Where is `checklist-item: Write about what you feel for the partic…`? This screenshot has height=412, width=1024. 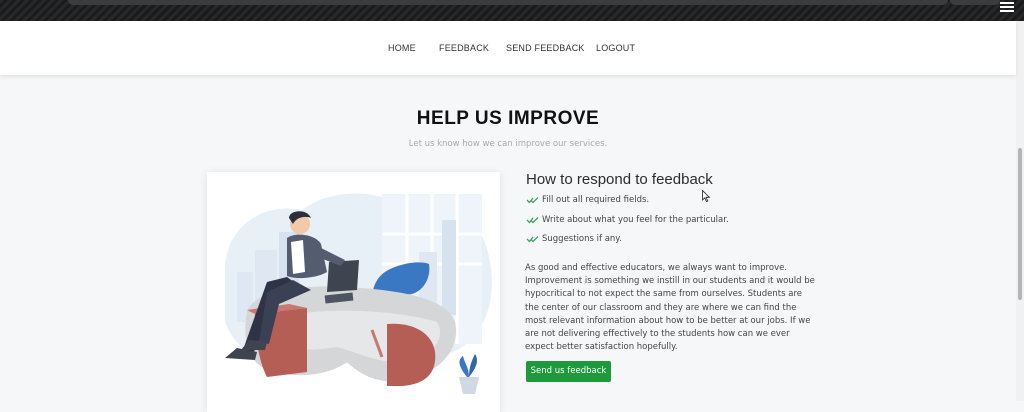
checklist-item: Write about what you feel for the partic… is located at coordinates (627, 220).